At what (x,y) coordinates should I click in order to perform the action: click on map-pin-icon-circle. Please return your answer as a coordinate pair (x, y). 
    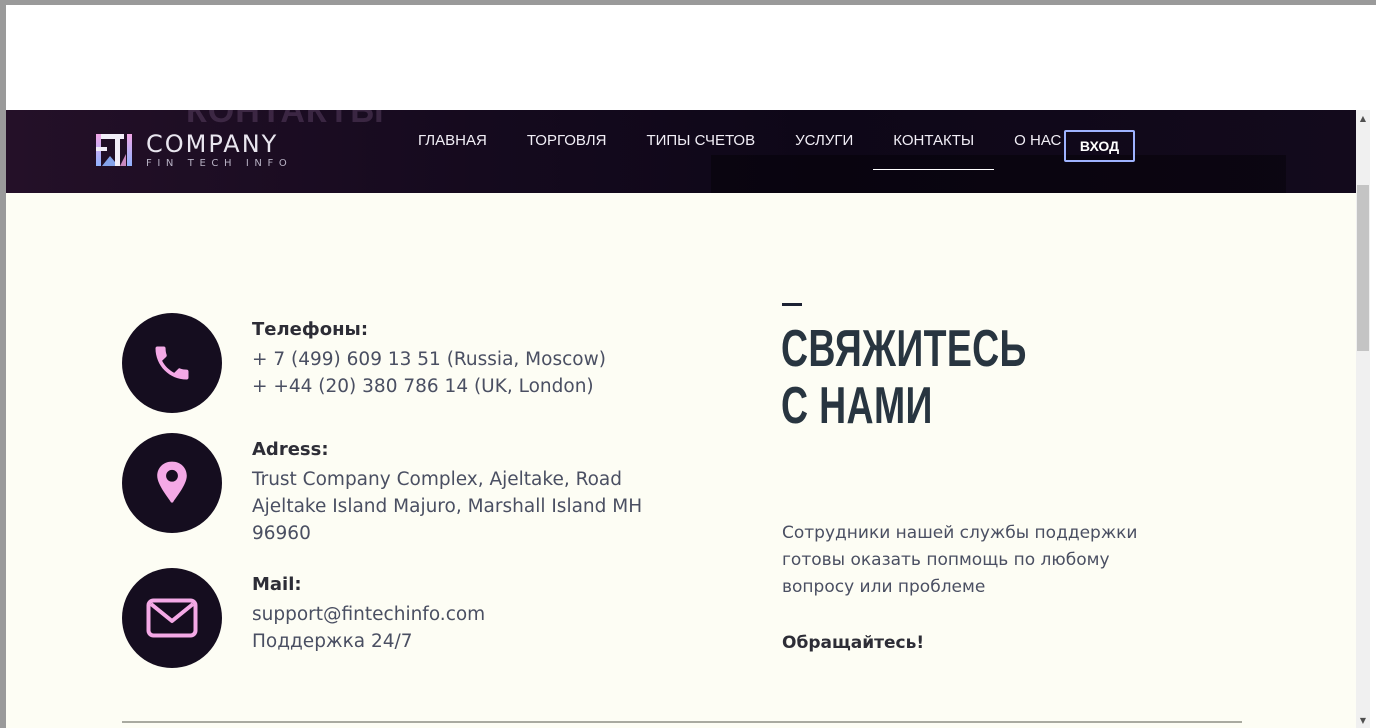
    Looking at the image, I should click on (172, 483).